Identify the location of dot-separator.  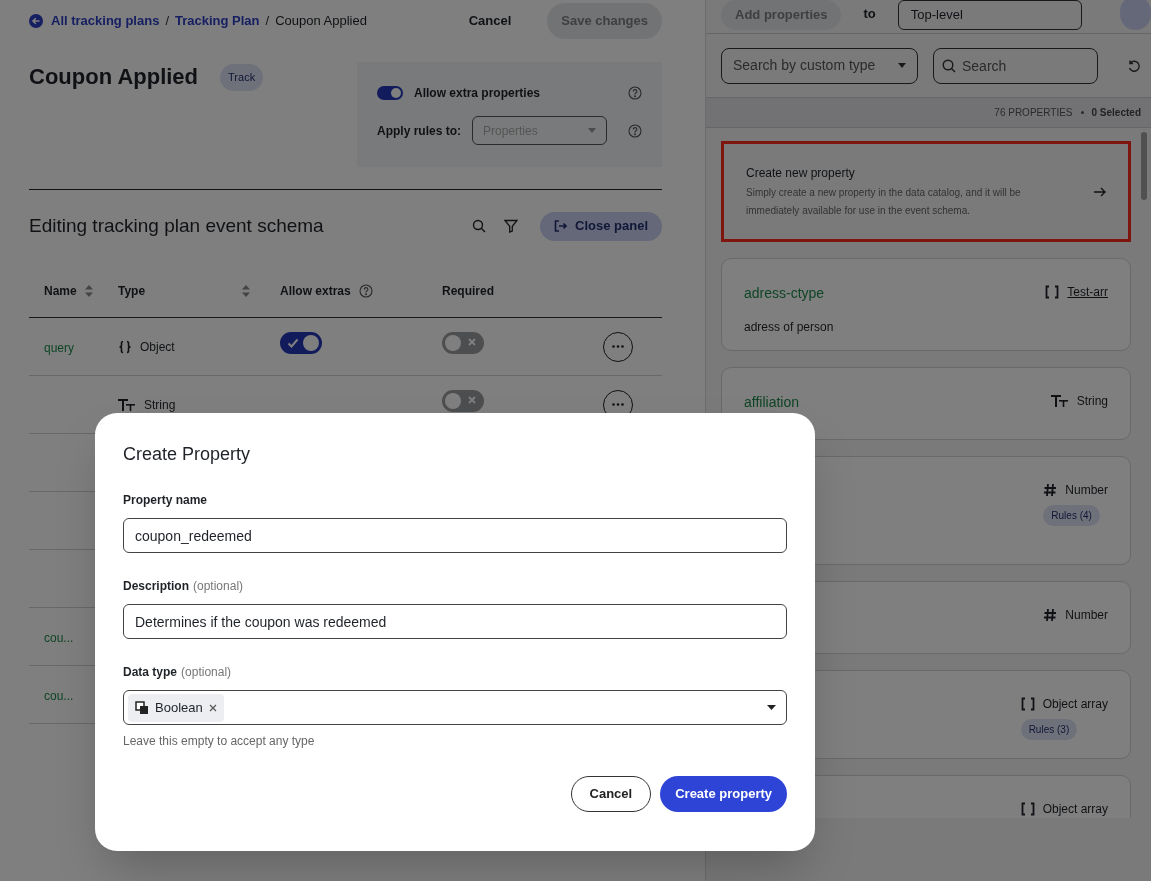
(1082, 112).